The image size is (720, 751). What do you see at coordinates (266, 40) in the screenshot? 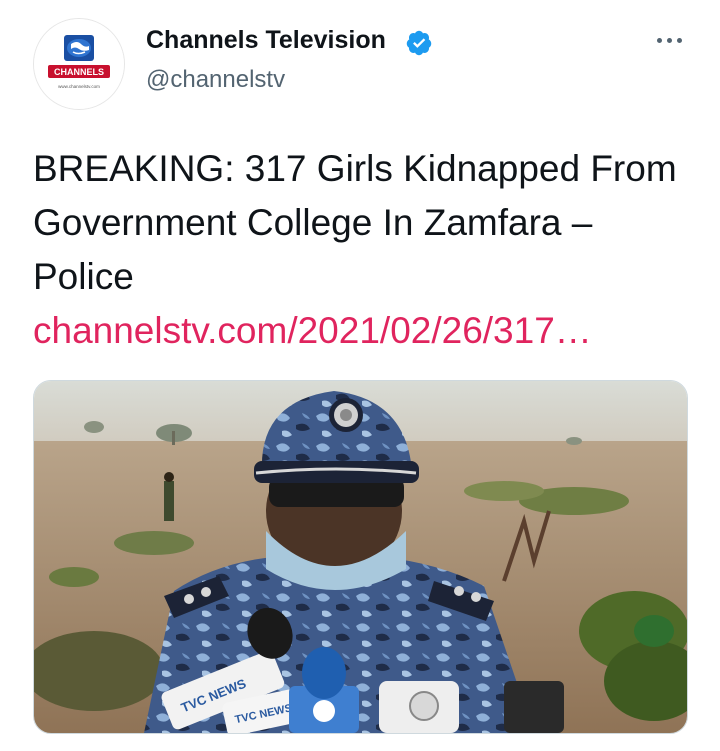
I see `display-name: Channels Television` at bounding box center [266, 40].